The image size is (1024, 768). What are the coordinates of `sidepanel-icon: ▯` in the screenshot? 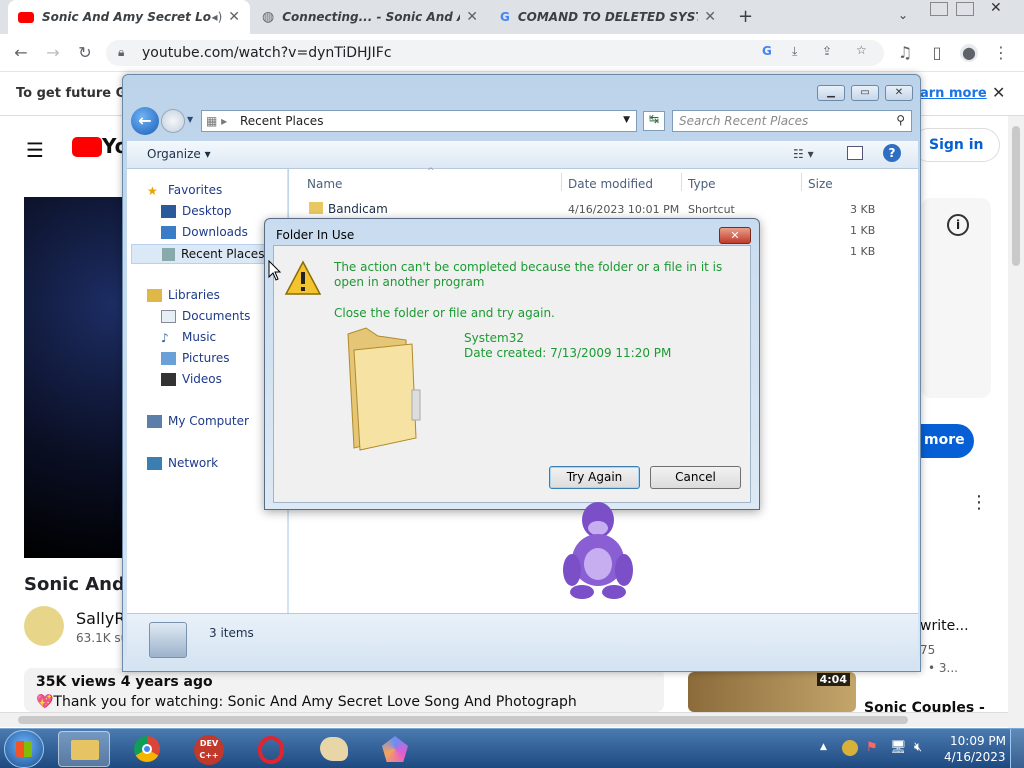 It's located at (937, 53).